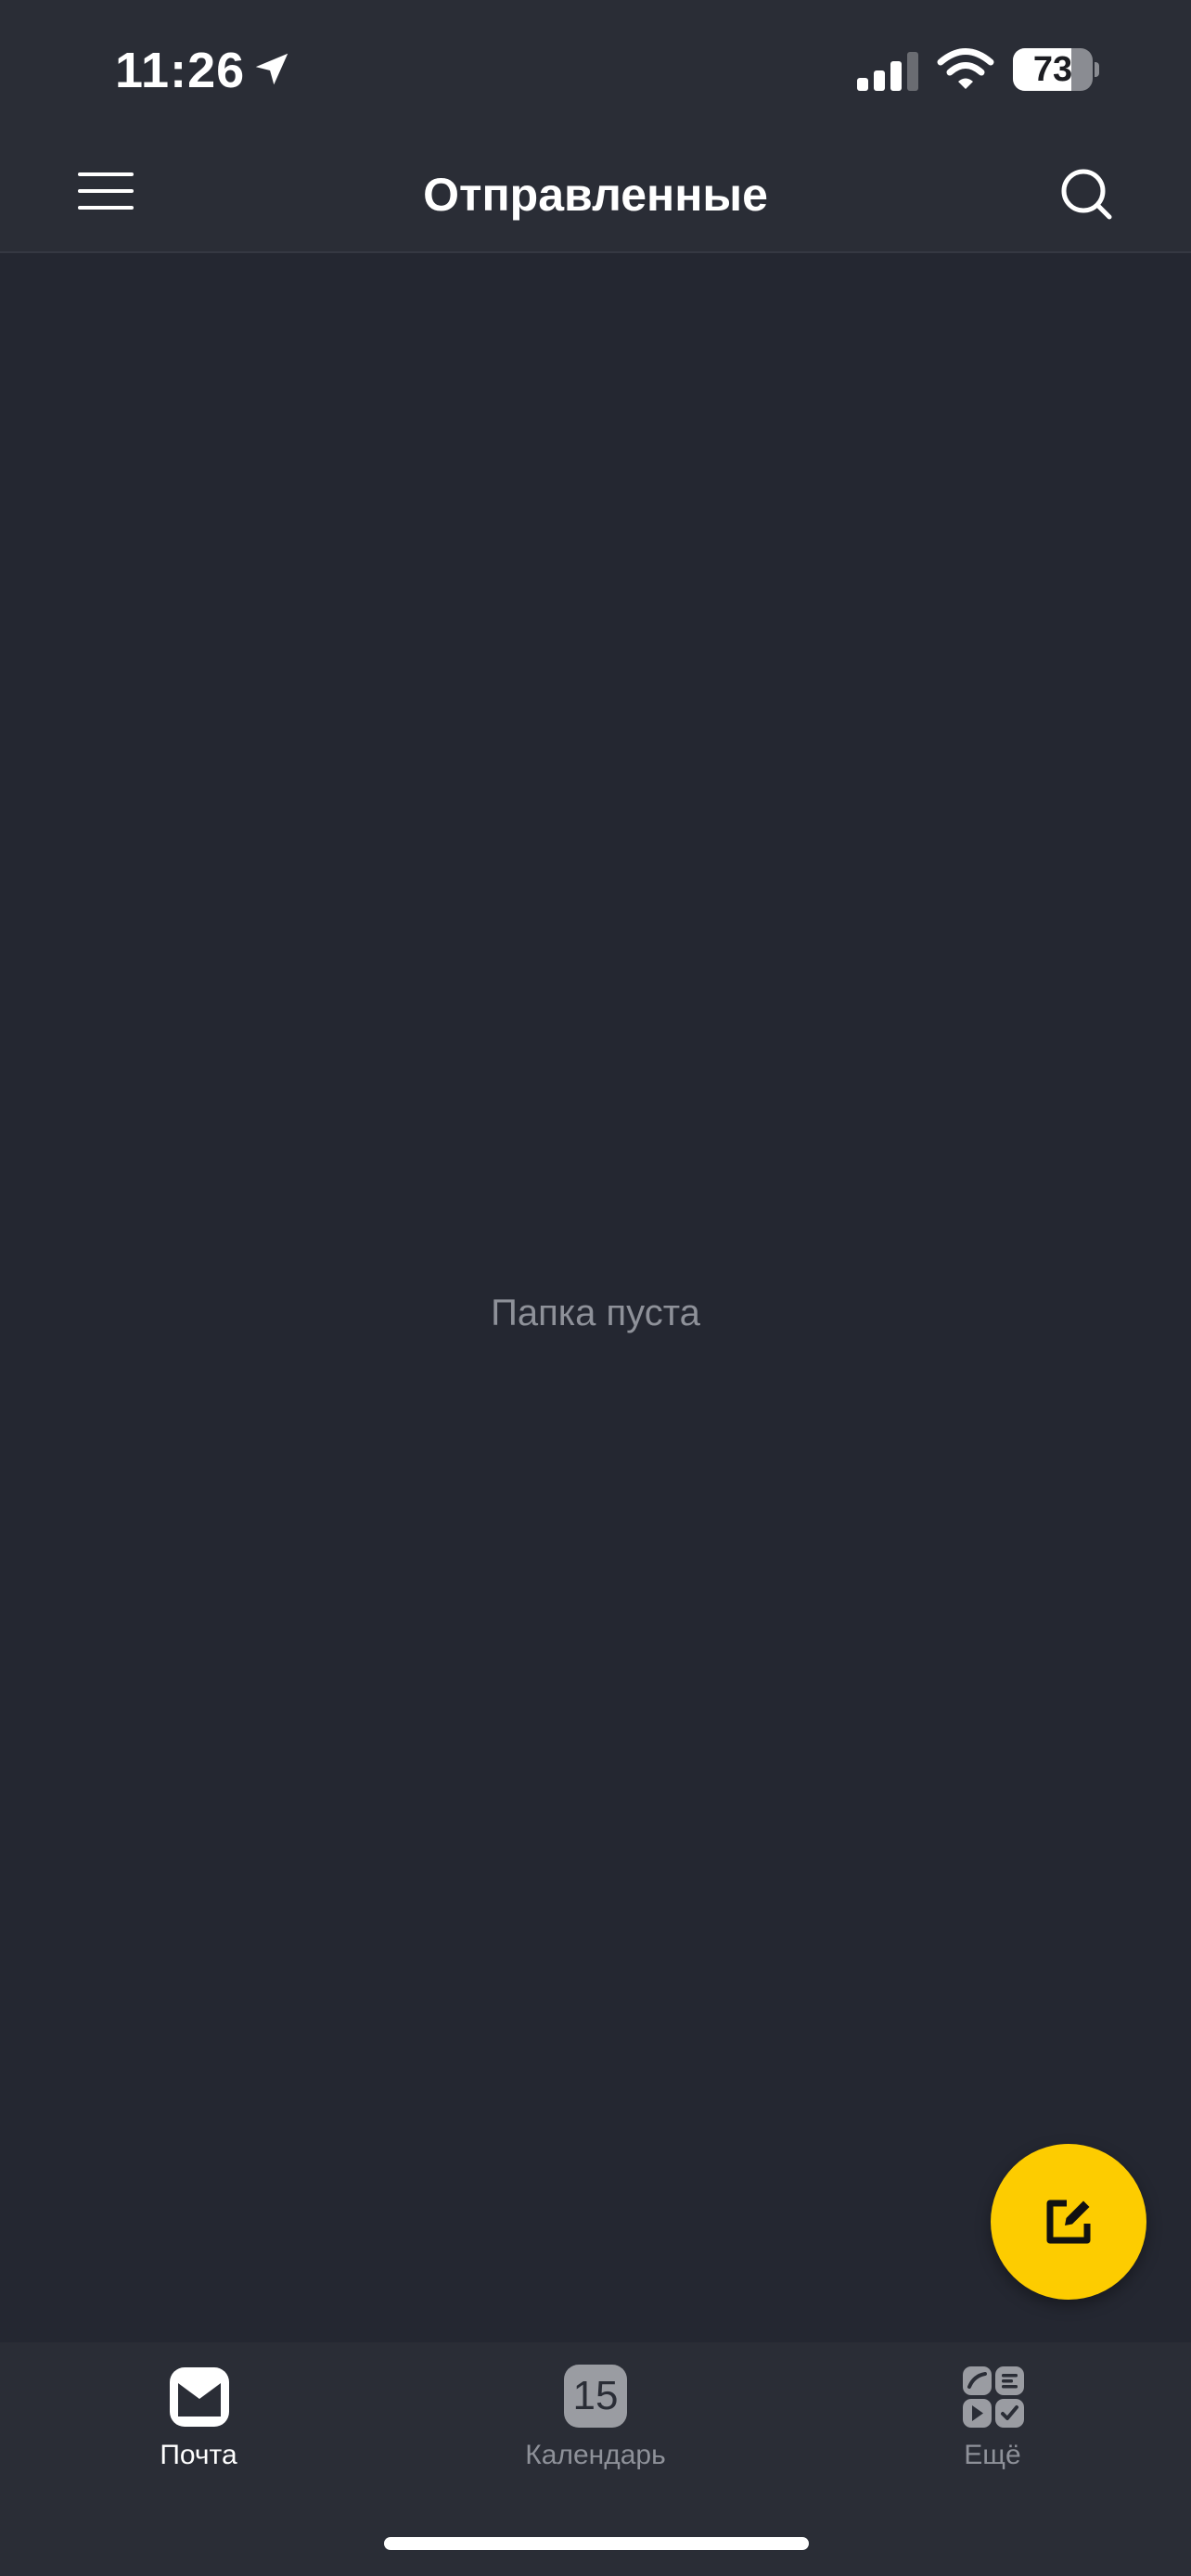 The image size is (1191, 2576). I want to click on search-icon, so click(1086, 194).